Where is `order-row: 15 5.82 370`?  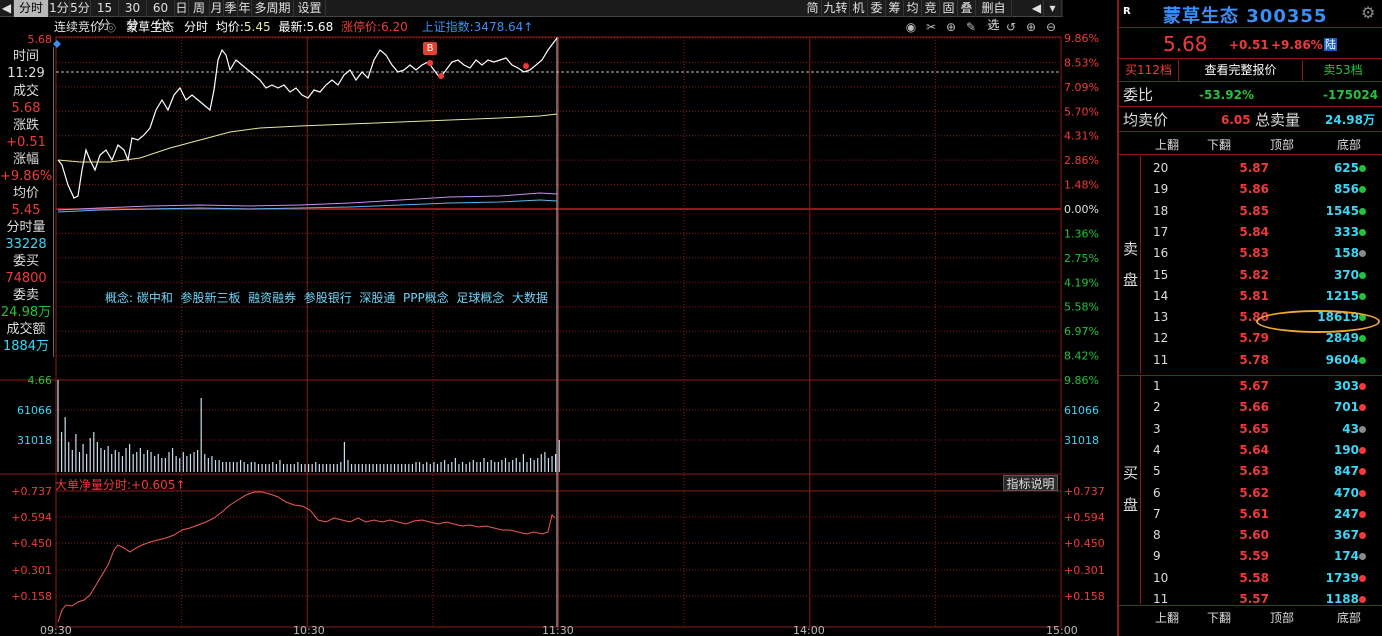
order-row: 15 5.82 370 is located at coordinates (1250, 275).